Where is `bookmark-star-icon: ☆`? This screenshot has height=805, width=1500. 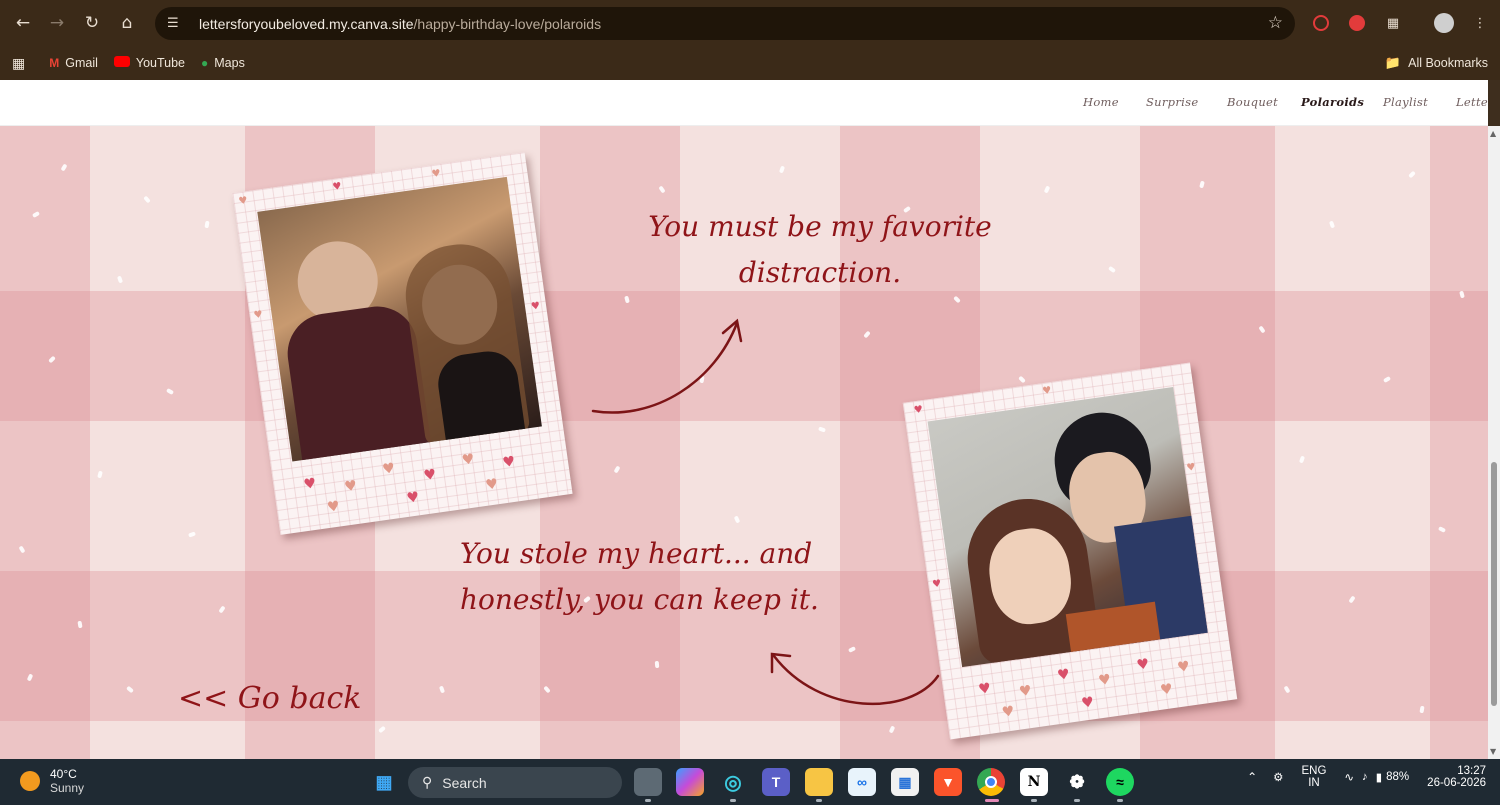
bookmark-star-icon: ☆ is located at coordinates (1275, 23).